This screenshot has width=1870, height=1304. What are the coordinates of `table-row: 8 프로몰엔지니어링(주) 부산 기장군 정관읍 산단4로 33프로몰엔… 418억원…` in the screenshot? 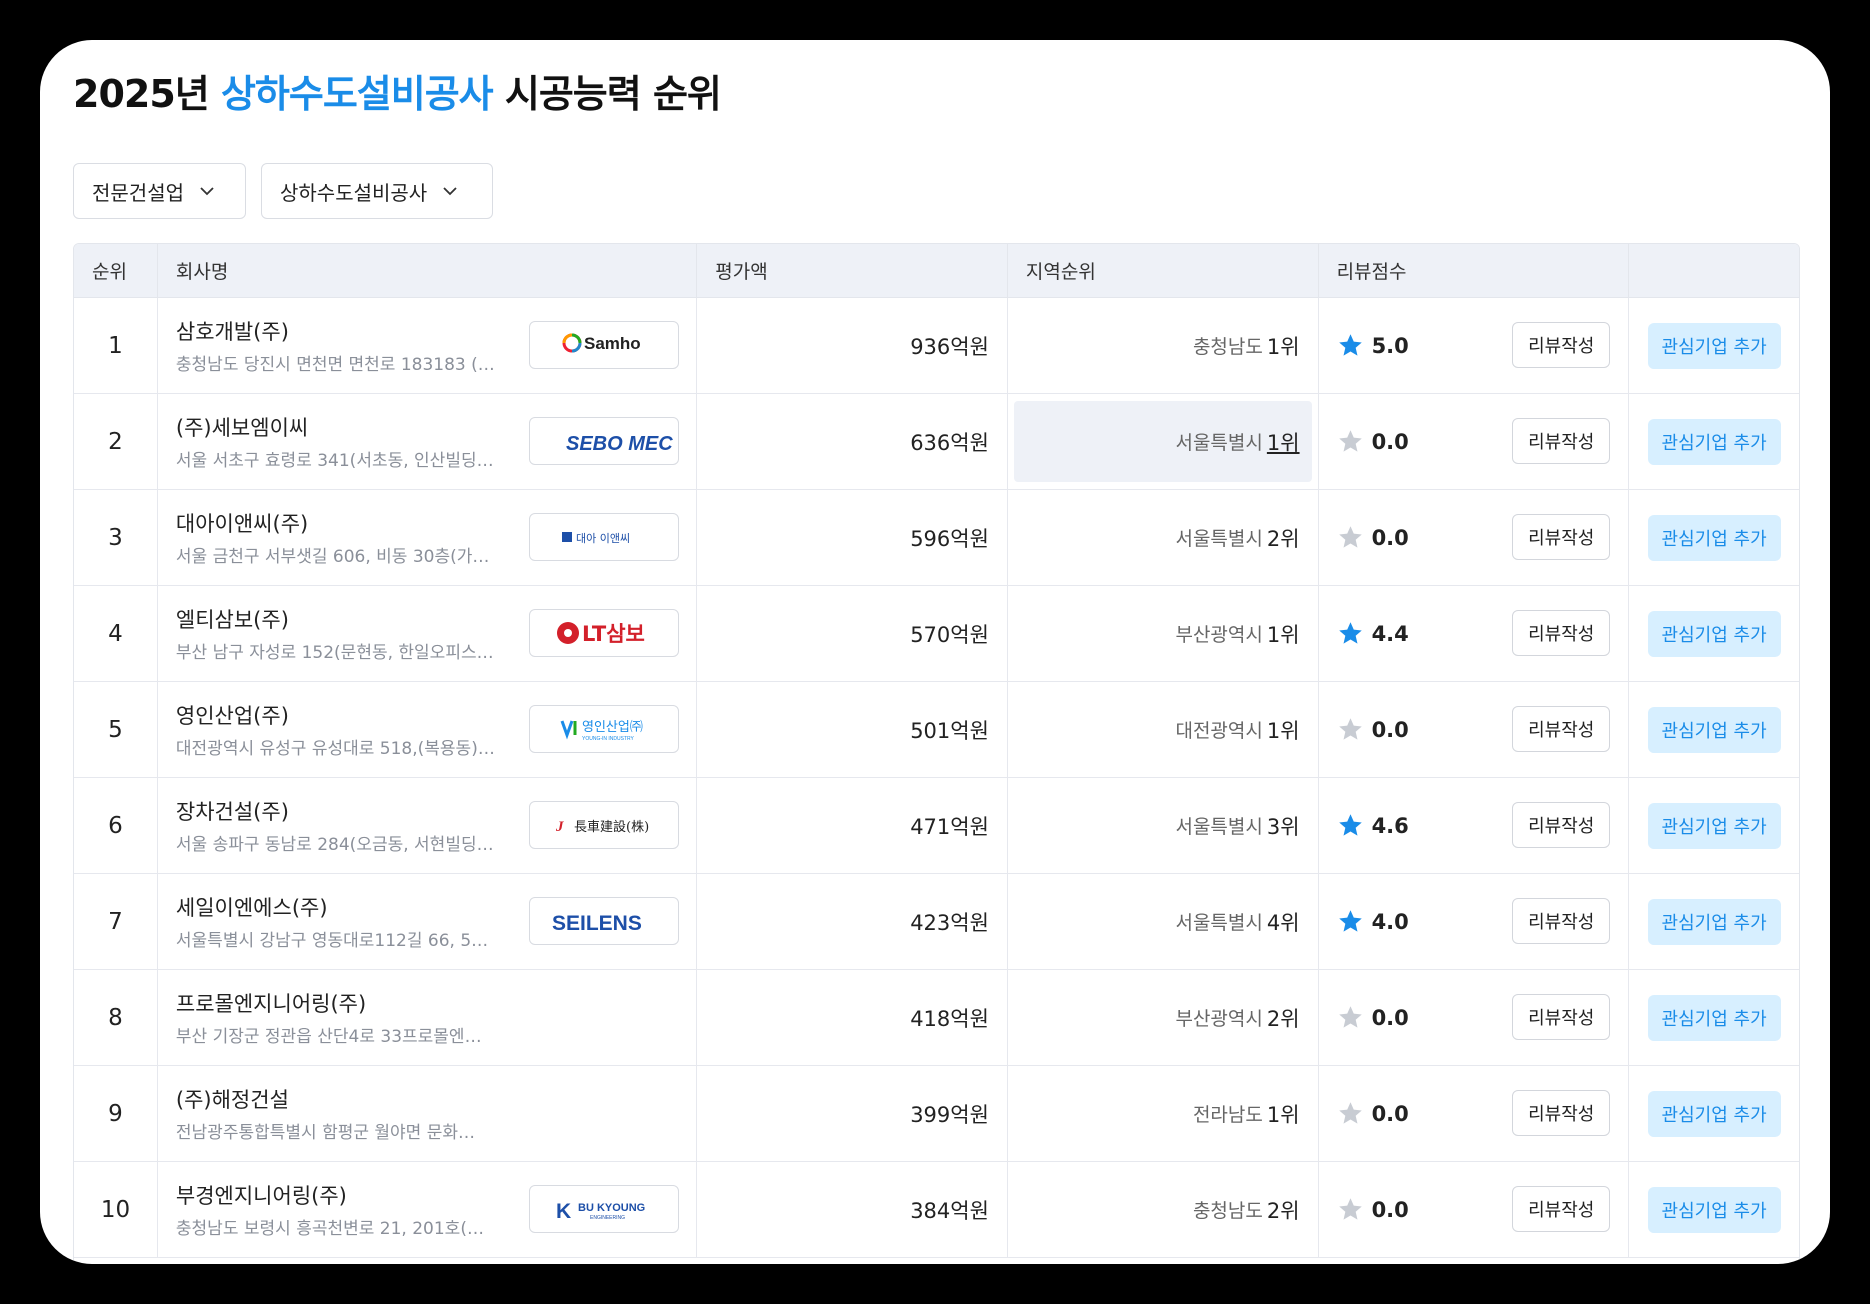 It's located at (936, 1018).